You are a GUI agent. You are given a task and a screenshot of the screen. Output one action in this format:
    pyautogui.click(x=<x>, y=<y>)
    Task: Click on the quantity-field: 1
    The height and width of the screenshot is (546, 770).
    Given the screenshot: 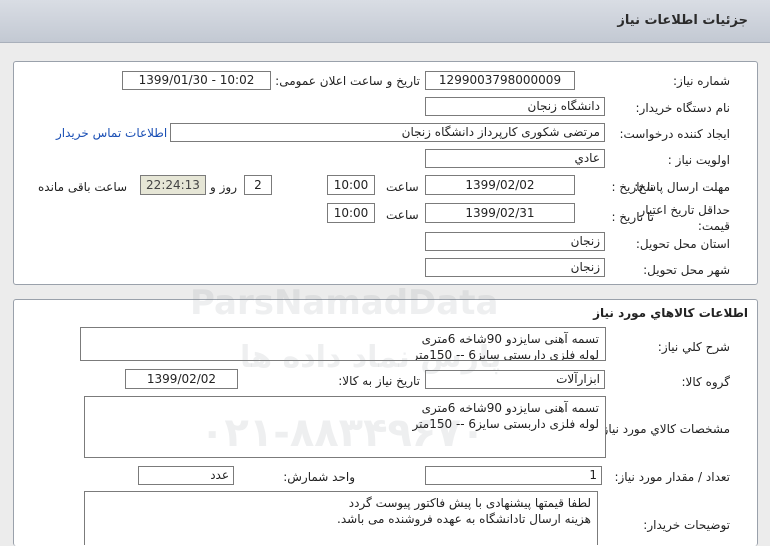 What is the action you would take?
    pyautogui.click(x=513, y=475)
    